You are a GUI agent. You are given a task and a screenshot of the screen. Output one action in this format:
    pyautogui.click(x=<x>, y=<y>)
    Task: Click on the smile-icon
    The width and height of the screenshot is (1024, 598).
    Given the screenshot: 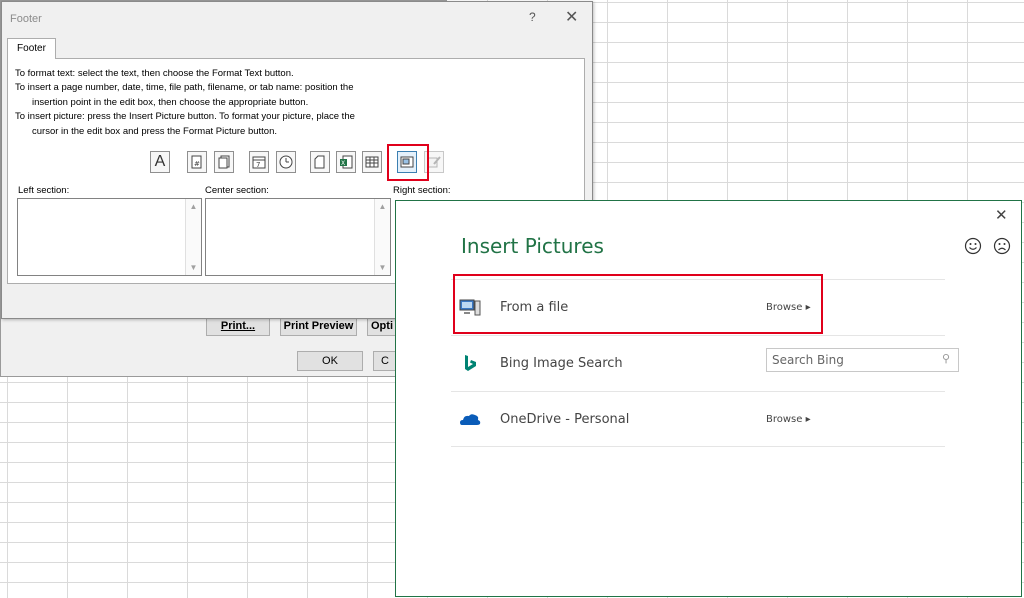 What is the action you would take?
    pyautogui.click(x=973, y=246)
    